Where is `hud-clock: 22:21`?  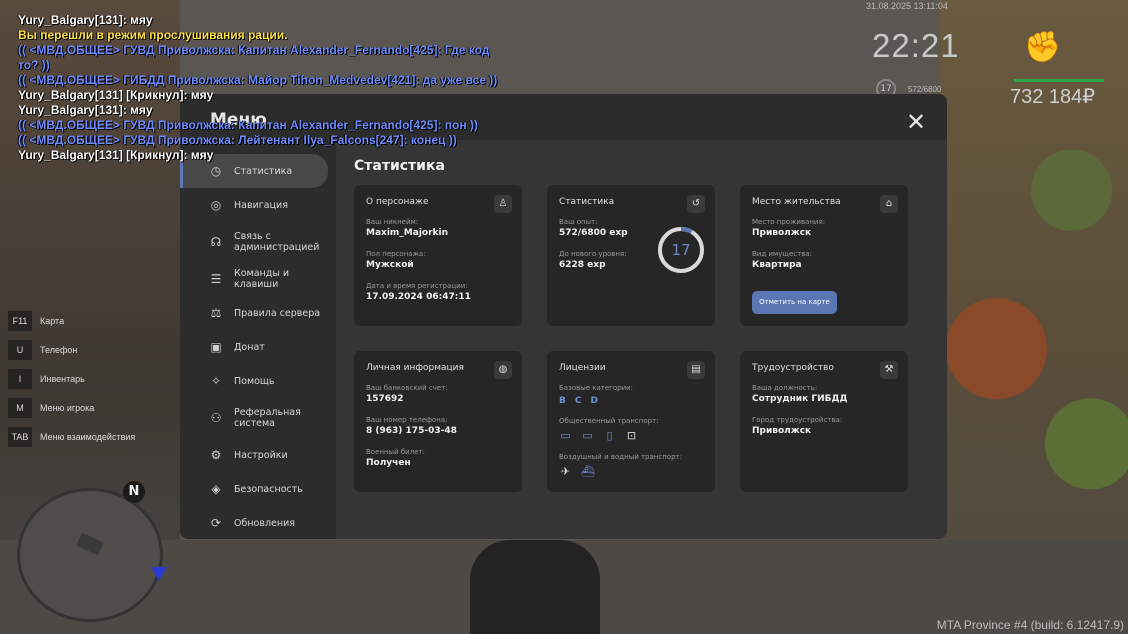 hud-clock: 22:21 is located at coordinates (916, 45).